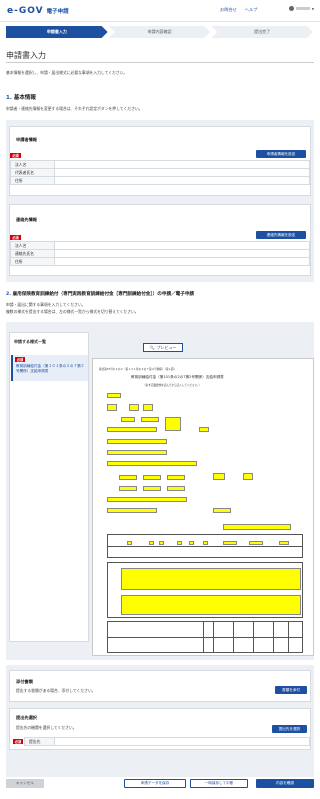 This screenshot has width=320, height=799. Describe the element at coordinates (281, 235) in the screenshot. I see `set-contact-button: 連絡先情報を設定` at that location.